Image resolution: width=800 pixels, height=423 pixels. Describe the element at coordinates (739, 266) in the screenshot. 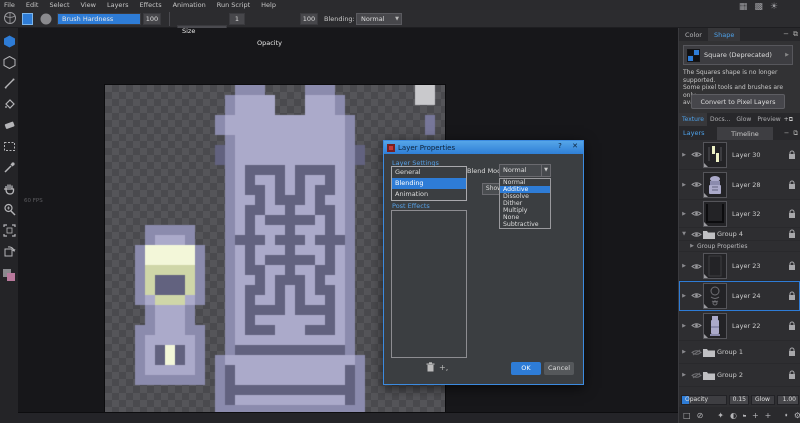

I see `layer-row-layer-23: ▶ Layer 23` at that location.